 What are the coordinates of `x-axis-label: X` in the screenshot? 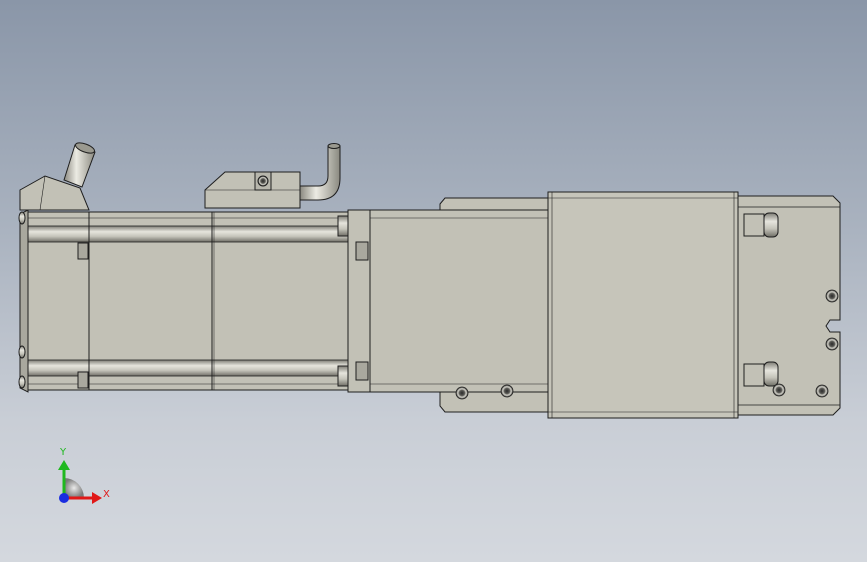 It's located at (106, 494).